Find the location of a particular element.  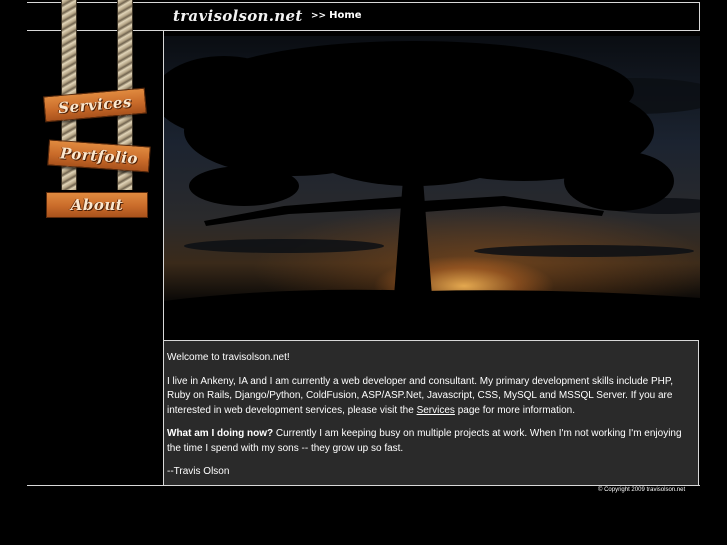

breadcrumb: >> Home is located at coordinates (336, 15).